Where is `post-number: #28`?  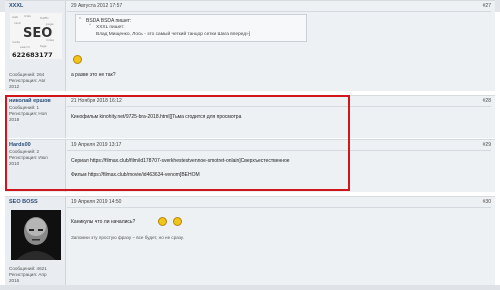
post-number: #28 is located at coordinates (487, 101).